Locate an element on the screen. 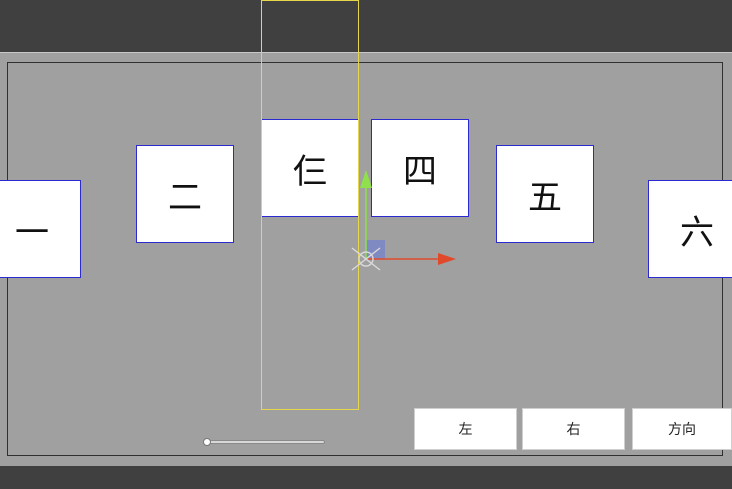  top-toolbar is located at coordinates (366, 26).